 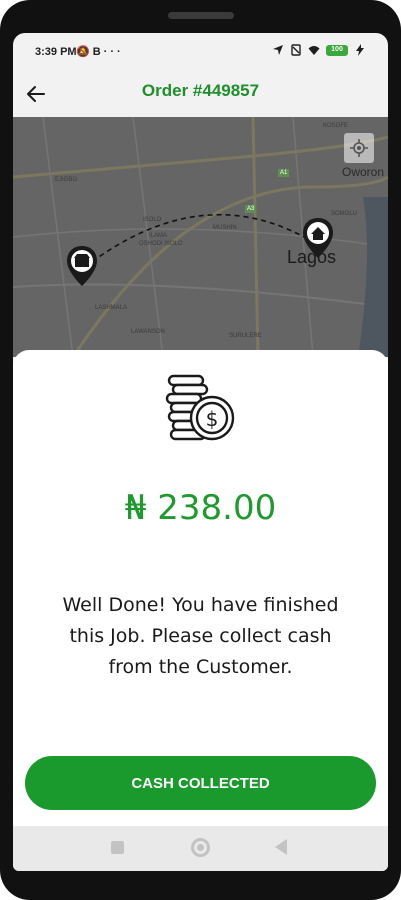 What do you see at coordinates (201, 15) in the screenshot?
I see `earpiece` at bounding box center [201, 15].